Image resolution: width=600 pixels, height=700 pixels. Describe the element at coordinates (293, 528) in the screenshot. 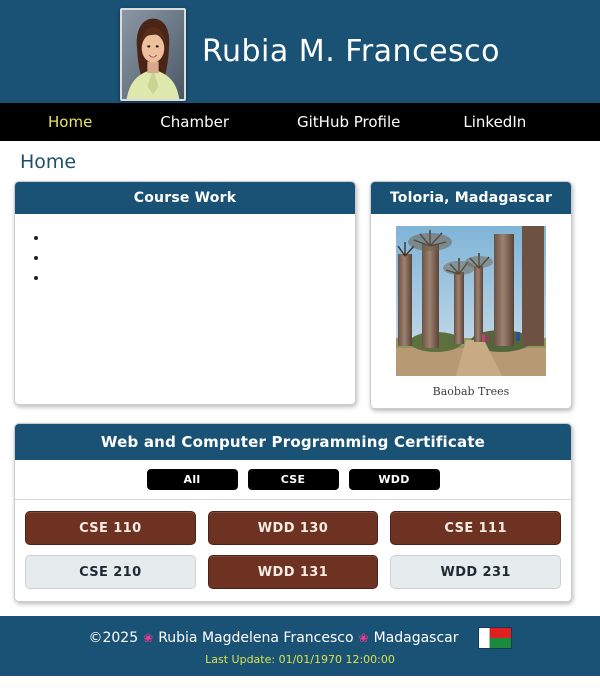

I see `course-tile: WDD 130` at that location.